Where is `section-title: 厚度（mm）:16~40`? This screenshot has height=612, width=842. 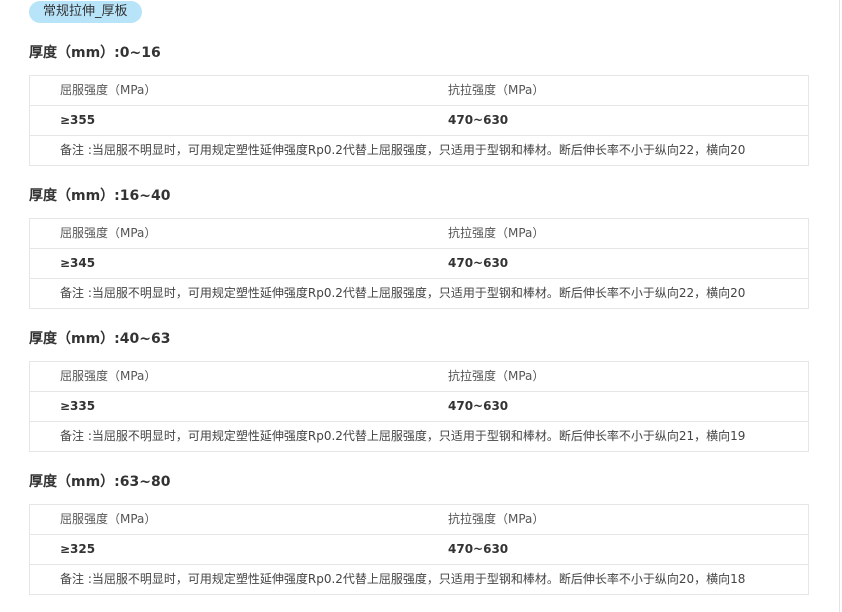 section-title: 厚度（mm）:16~40 is located at coordinates (100, 196).